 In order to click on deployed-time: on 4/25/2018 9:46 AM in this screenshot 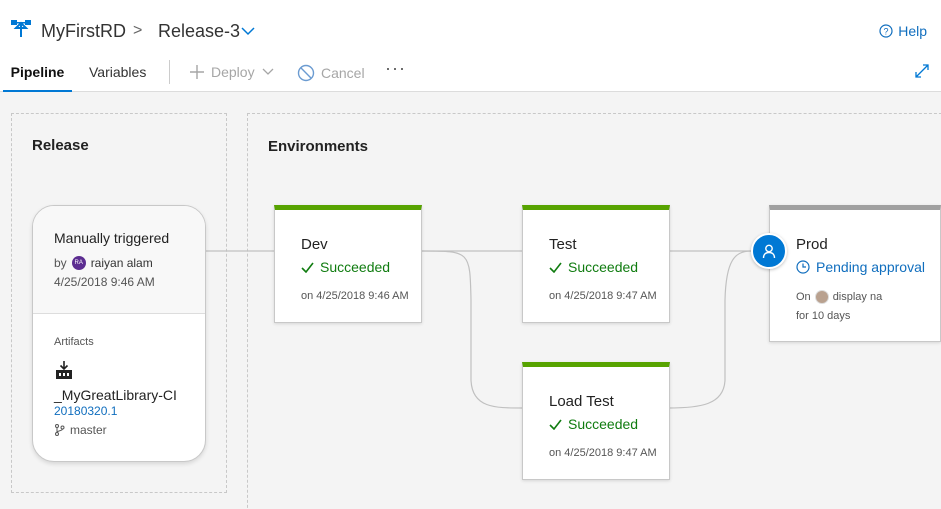, I will do `click(355, 296)`.